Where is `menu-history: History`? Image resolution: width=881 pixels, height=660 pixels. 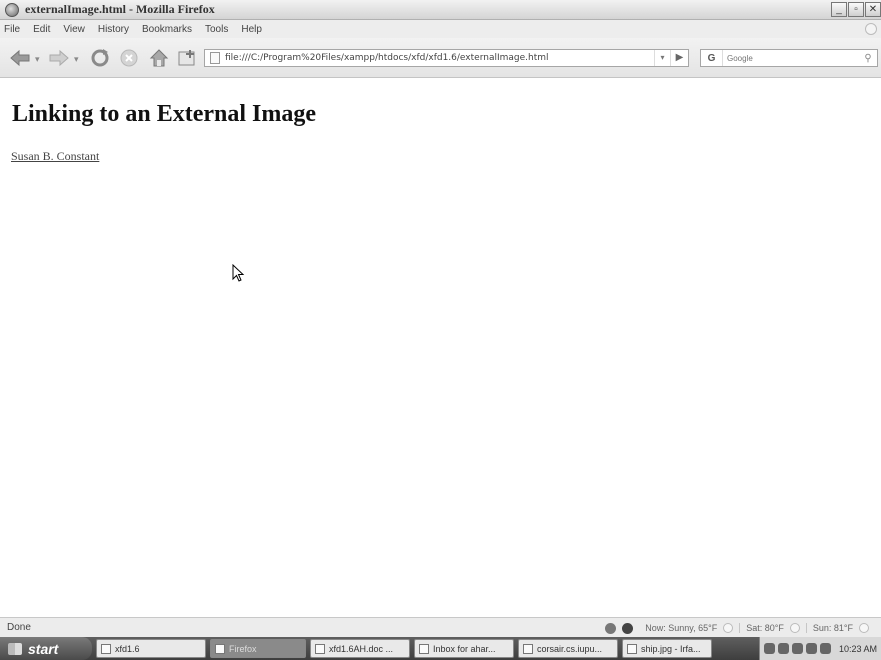 menu-history: History is located at coordinates (113, 29).